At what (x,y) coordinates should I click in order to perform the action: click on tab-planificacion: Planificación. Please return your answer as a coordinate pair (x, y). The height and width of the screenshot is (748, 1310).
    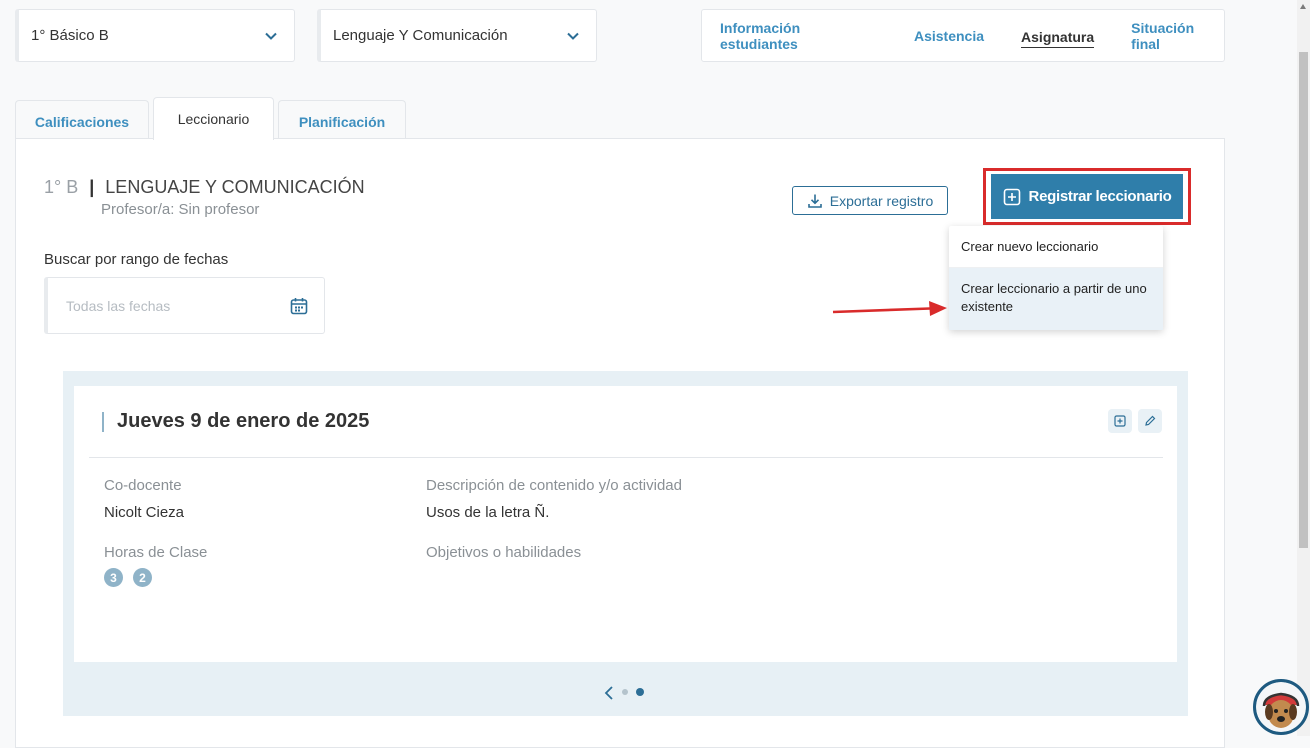
    Looking at the image, I should click on (342, 120).